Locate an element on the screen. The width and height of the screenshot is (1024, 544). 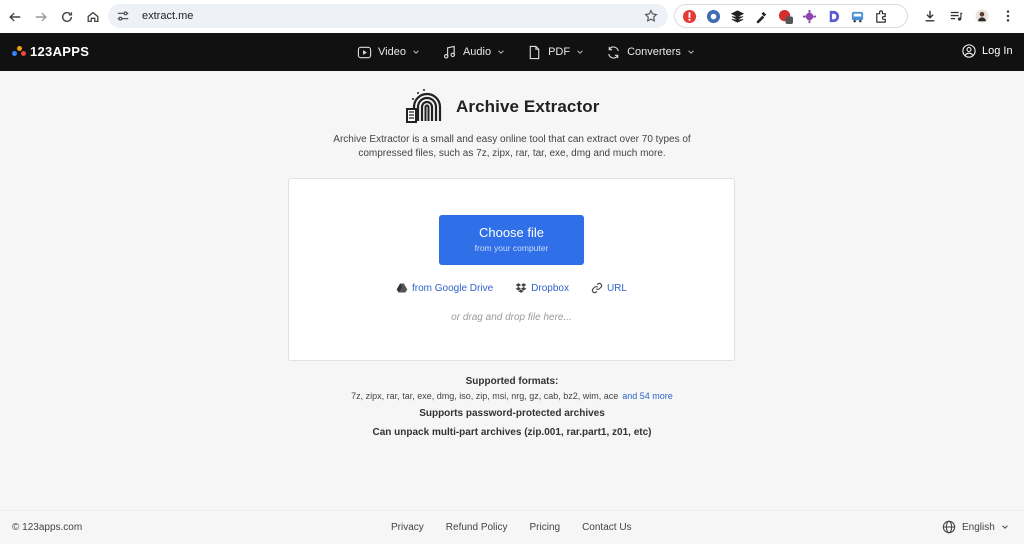
menu-item-label: Converters is located at coordinates (654, 52).